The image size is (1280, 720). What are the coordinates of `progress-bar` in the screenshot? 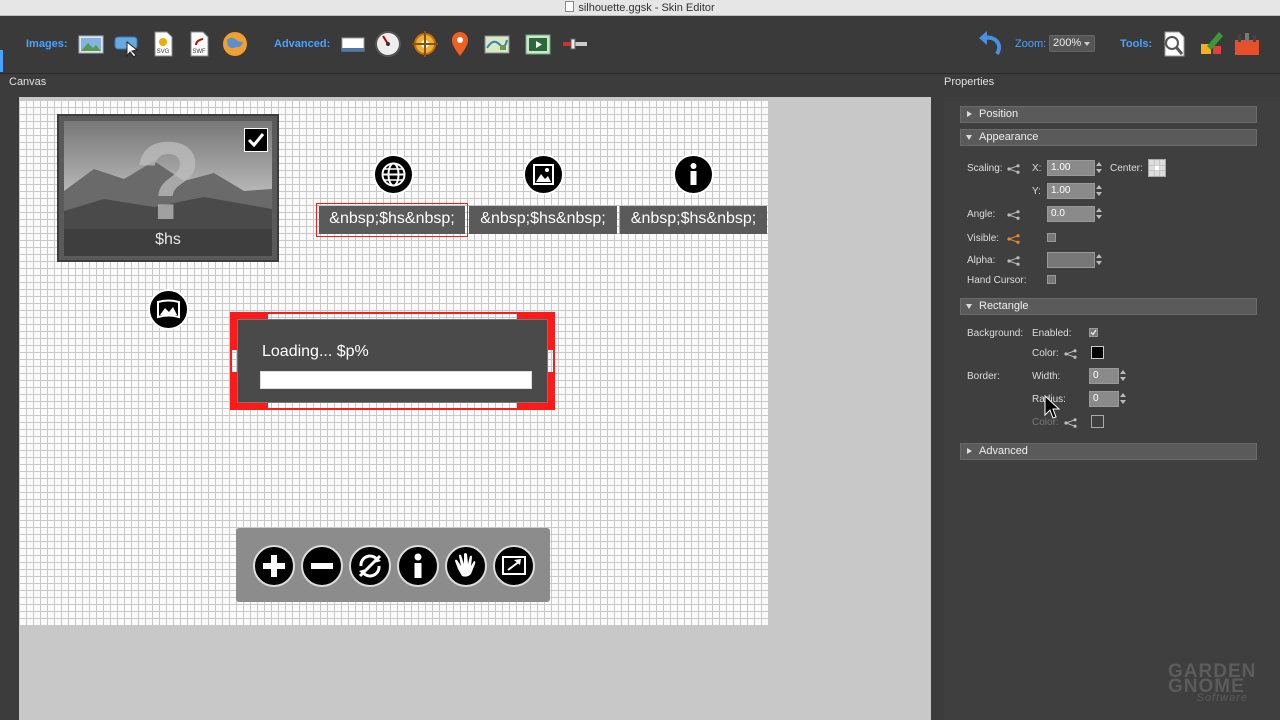 It's located at (396, 380).